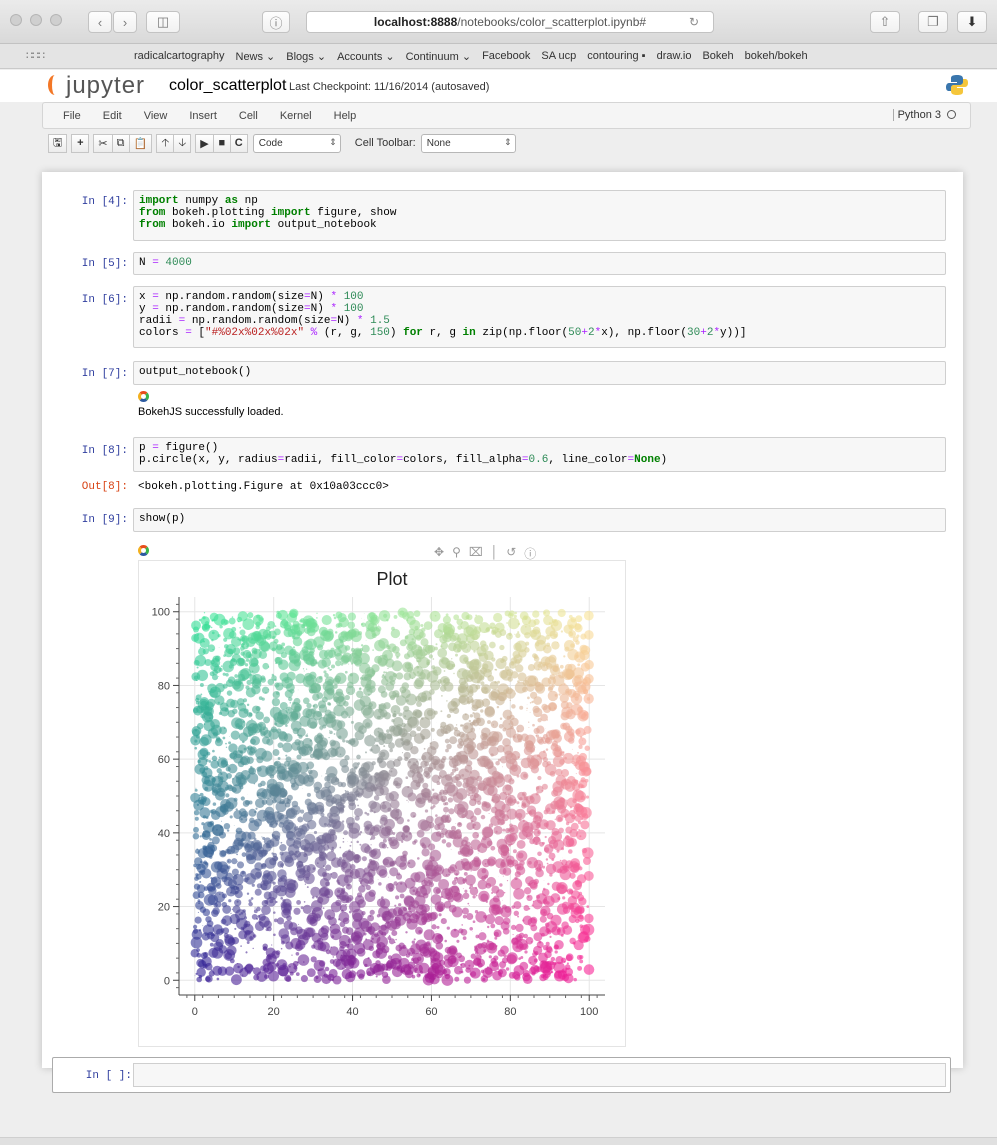 The width and height of the screenshot is (997, 1145). Describe the element at coordinates (933, 22) in the screenshot. I see `tabs-icon: ❐` at that location.